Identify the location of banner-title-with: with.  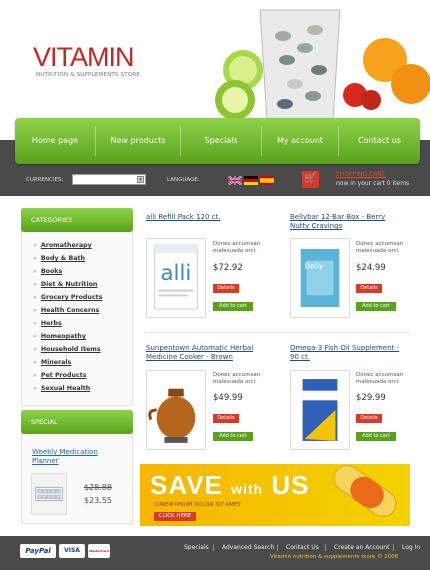
(247, 489).